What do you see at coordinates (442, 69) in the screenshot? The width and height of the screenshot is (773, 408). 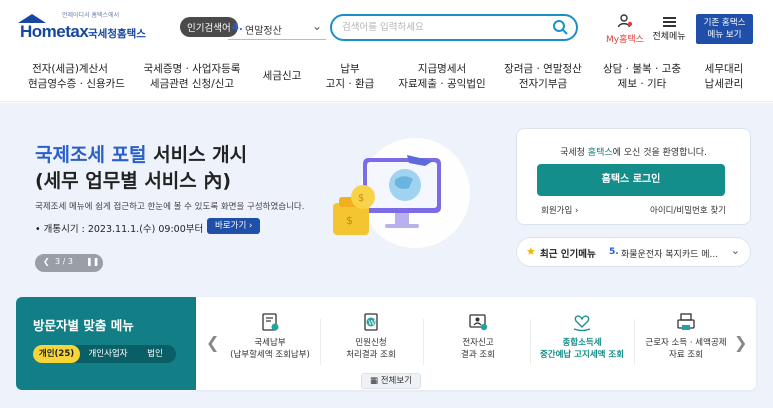 I see `nav-item-line1: 지급명세서` at bounding box center [442, 69].